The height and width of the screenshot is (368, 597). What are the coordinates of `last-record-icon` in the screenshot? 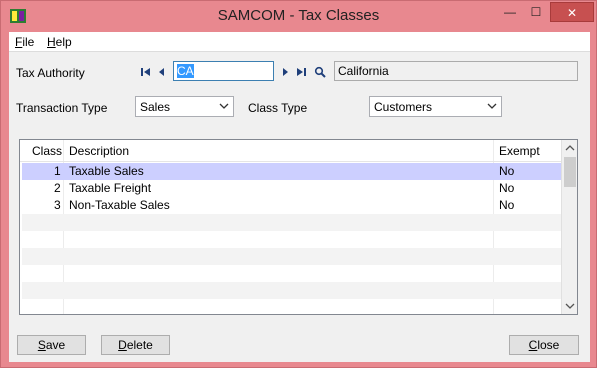 It's located at (301, 72).